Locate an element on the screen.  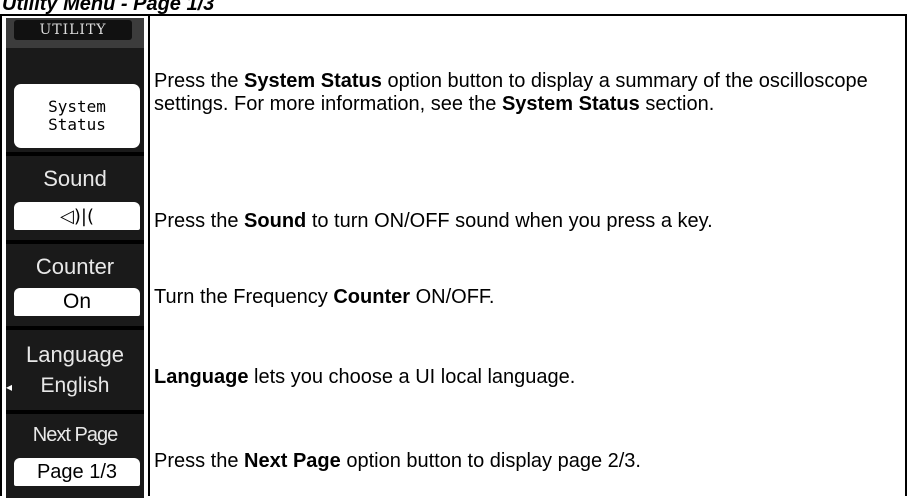
emphasis: Next Page is located at coordinates (292, 461).